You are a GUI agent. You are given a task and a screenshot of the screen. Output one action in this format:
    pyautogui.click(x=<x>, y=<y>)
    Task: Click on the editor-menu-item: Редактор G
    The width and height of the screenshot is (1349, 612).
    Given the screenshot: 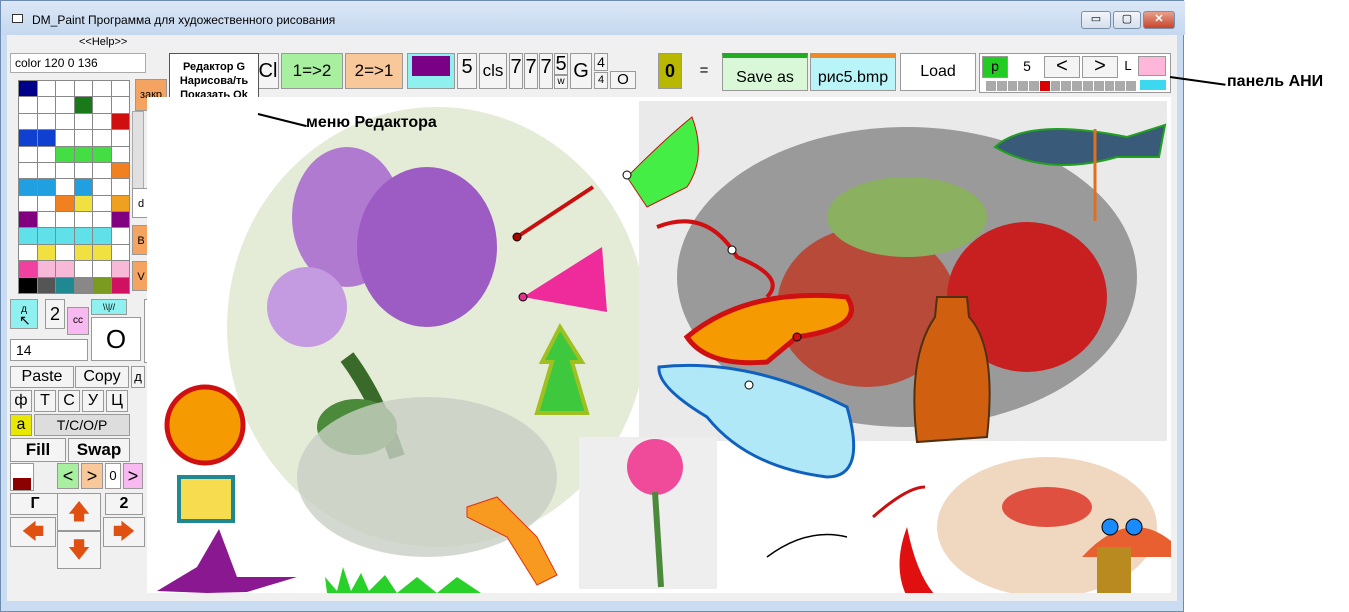 What is the action you would take?
    pyautogui.click(x=214, y=67)
    